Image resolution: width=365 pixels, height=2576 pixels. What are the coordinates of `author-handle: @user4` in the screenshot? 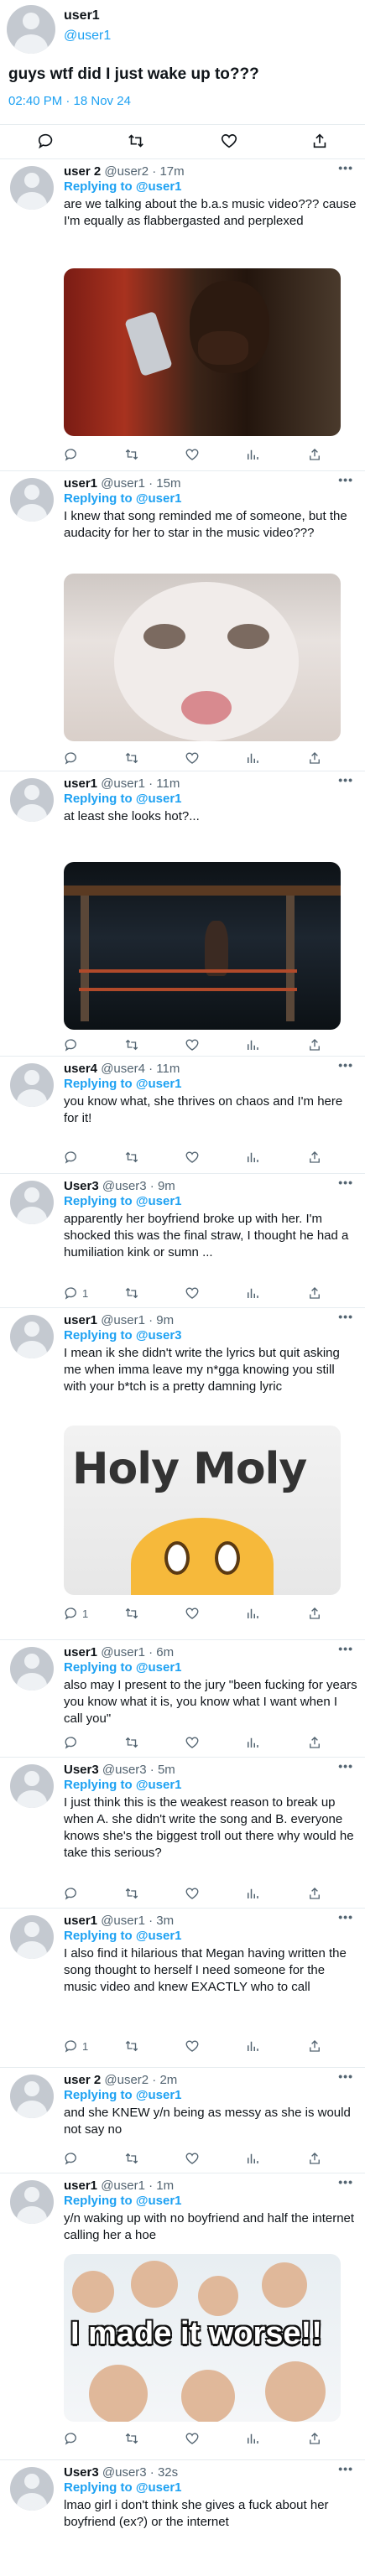 It's located at (123, 1069).